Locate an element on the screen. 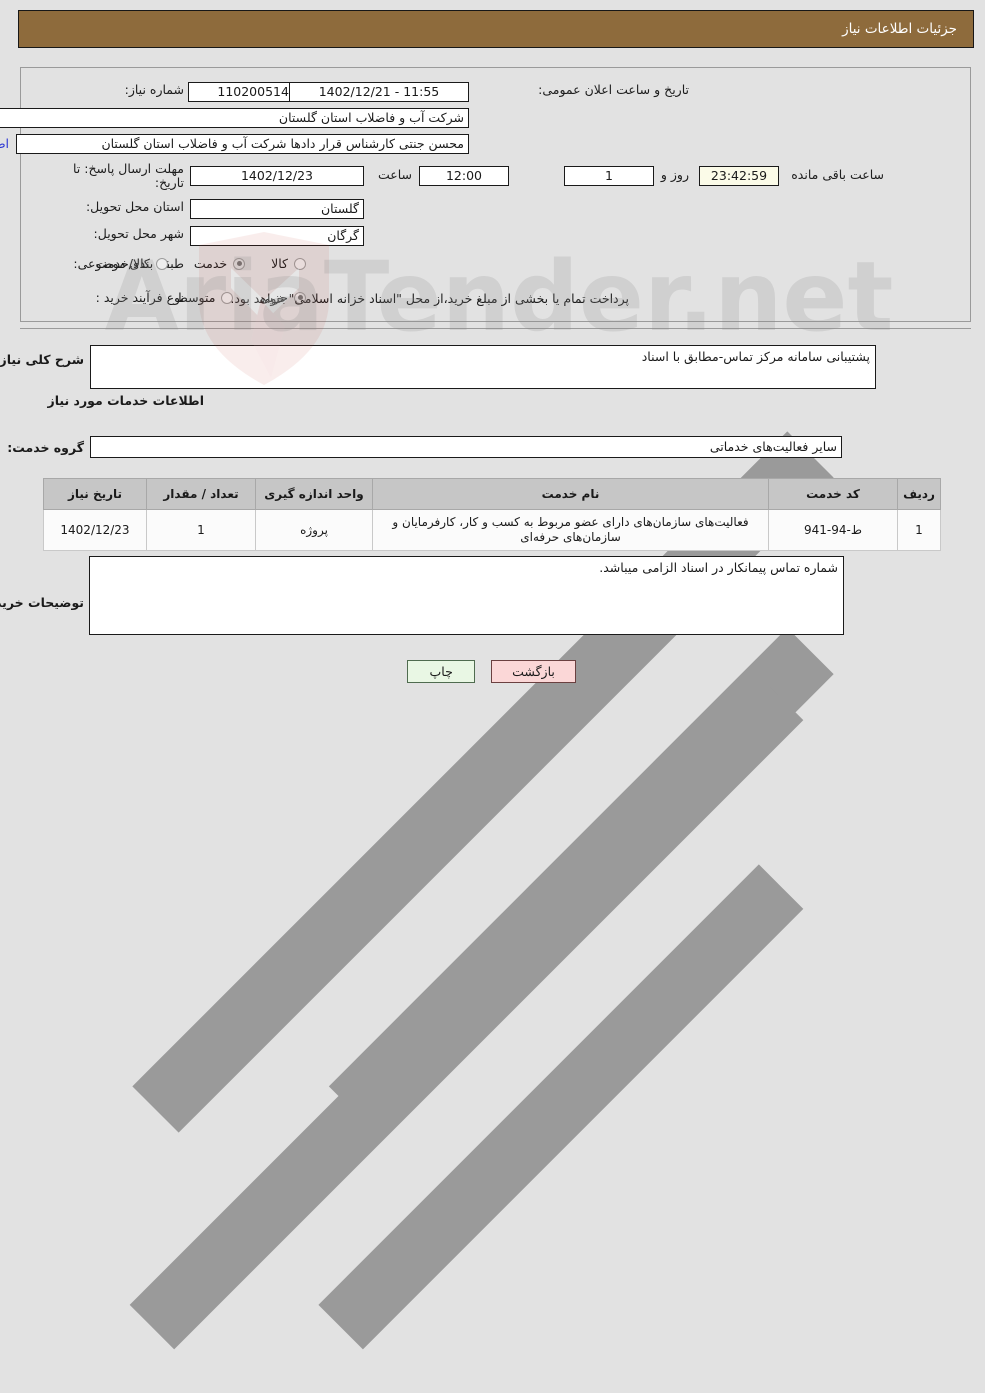 The width and height of the screenshot is (985, 1393). remaining-suffix-label: ساعت باقی مانده is located at coordinates (838, 174).